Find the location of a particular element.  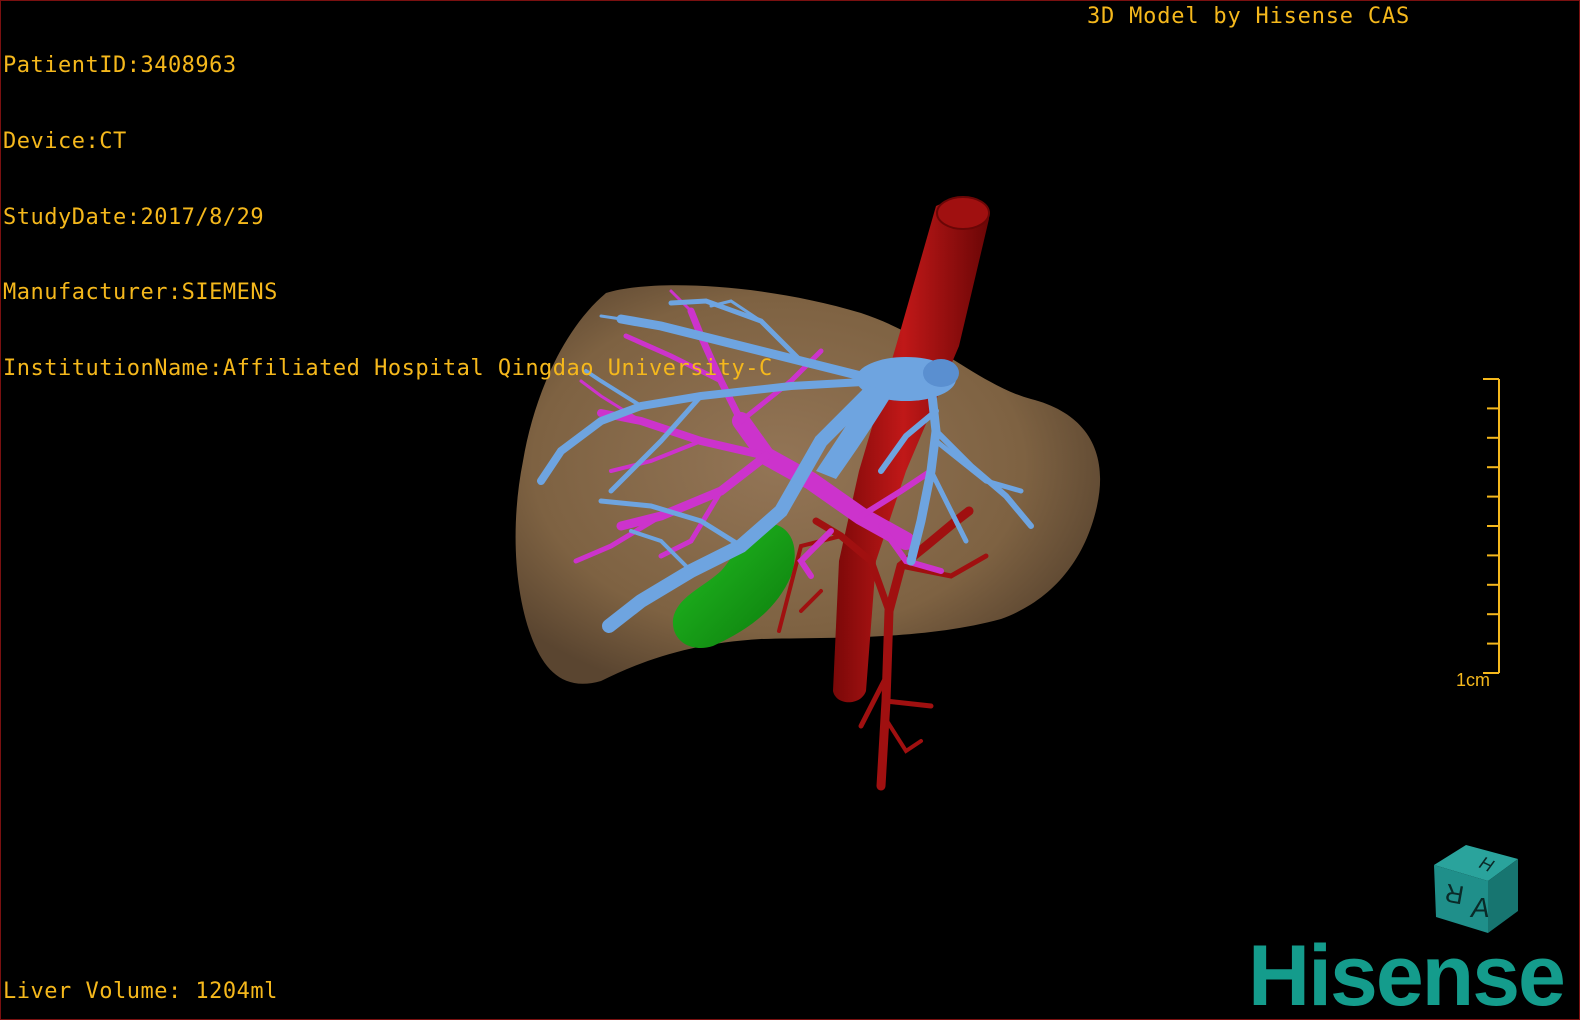

study-date: StudyDate:2017/8/29 is located at coordinates (134, 217).